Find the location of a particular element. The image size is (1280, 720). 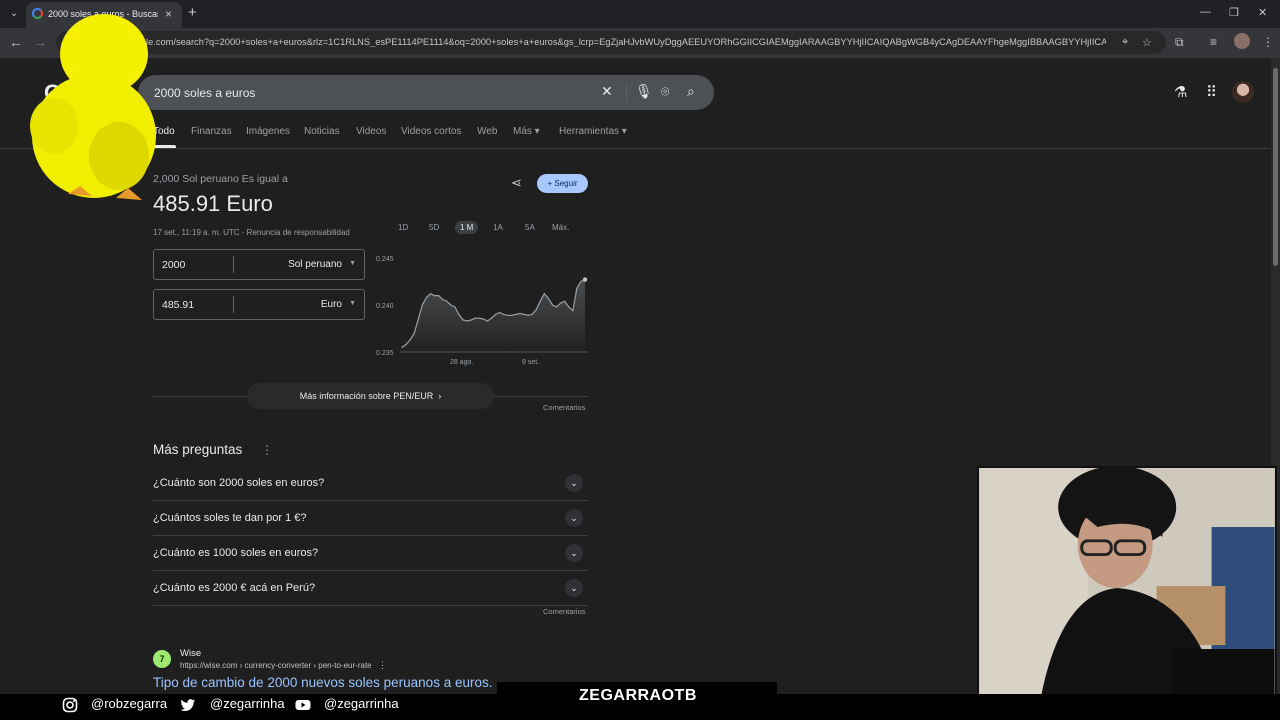

twitter-bird-icon is located at coordinates (187, 705).